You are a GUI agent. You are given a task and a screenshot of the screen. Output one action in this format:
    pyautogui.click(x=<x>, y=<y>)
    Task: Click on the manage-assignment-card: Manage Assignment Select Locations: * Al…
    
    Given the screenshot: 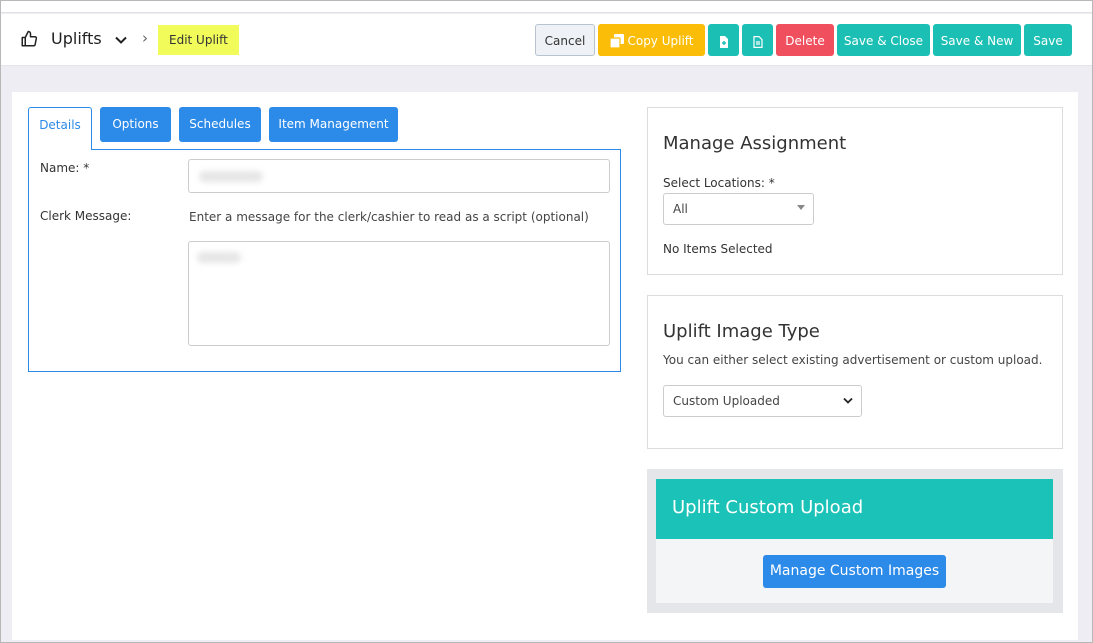 What is the action you would take?
    pyautogui.click(x=855, y=191)
    